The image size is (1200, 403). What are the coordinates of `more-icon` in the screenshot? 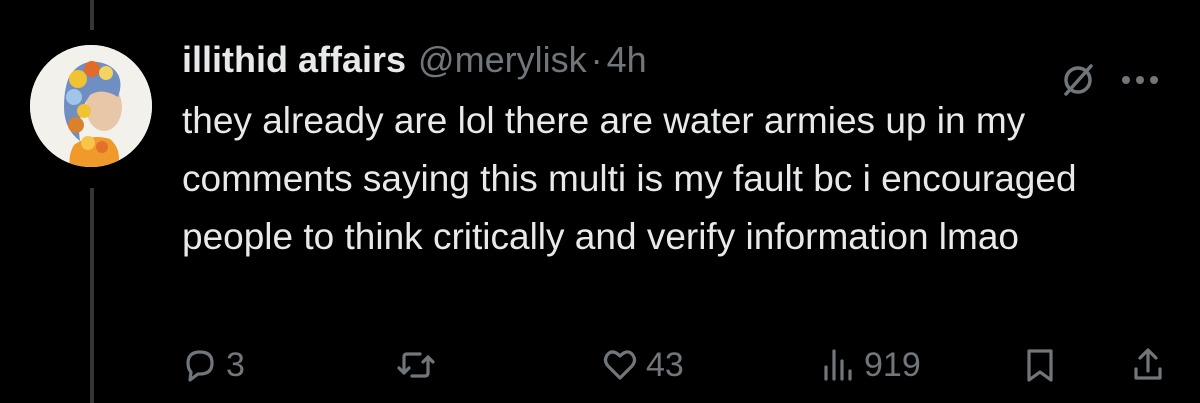 It's located at (1140, 80).